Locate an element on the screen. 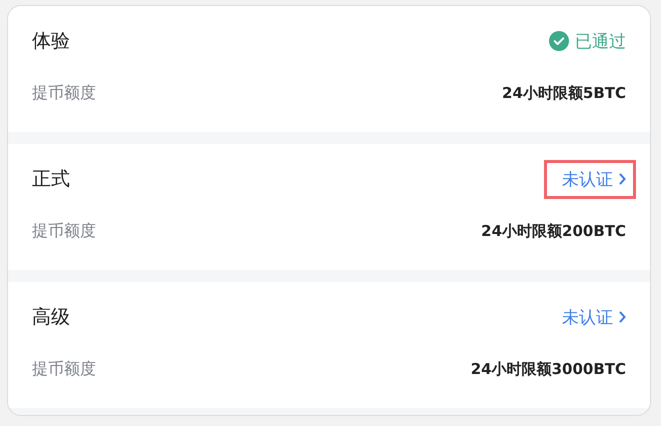 The image size is (661, 426). status-text: 已通过 is located at coordinates (587, 41).